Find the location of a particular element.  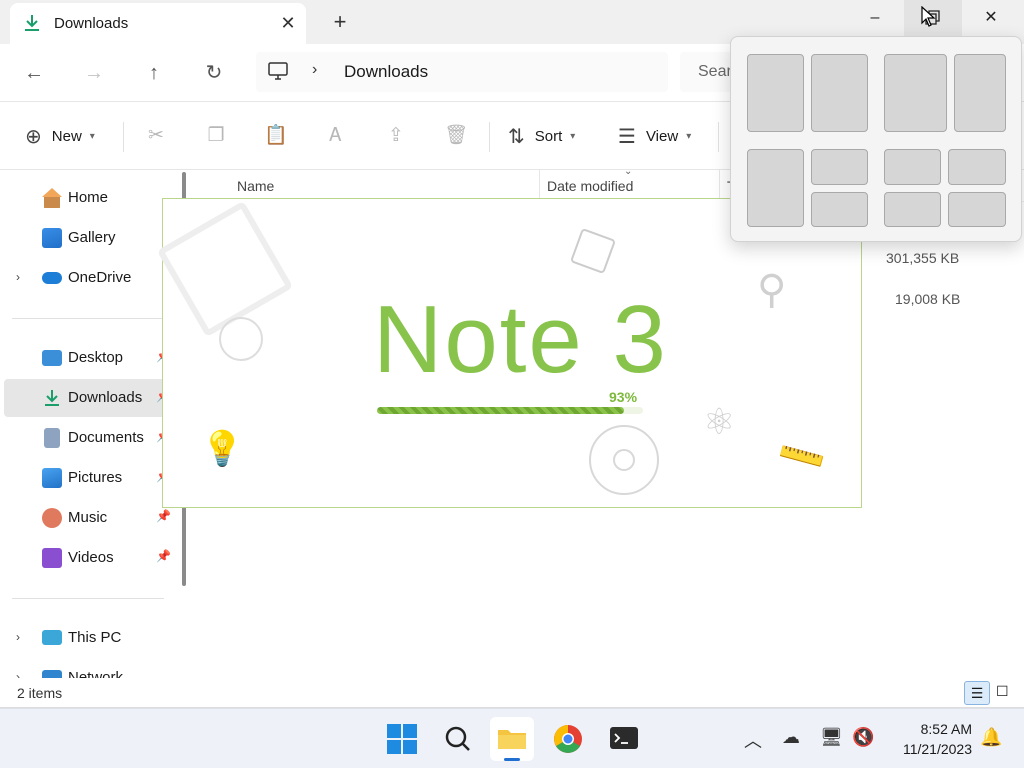

delete-icon: 🗑 is located at coordinates (456, 136).